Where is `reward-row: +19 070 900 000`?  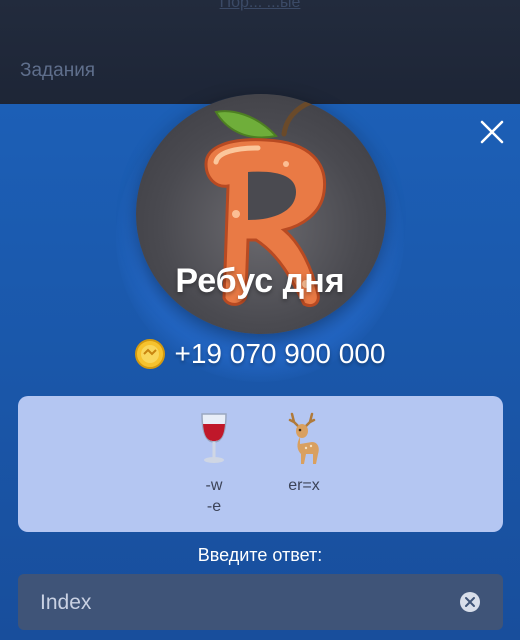 reward-row: +19 070 900 000 is located at coordinates (260, 354).